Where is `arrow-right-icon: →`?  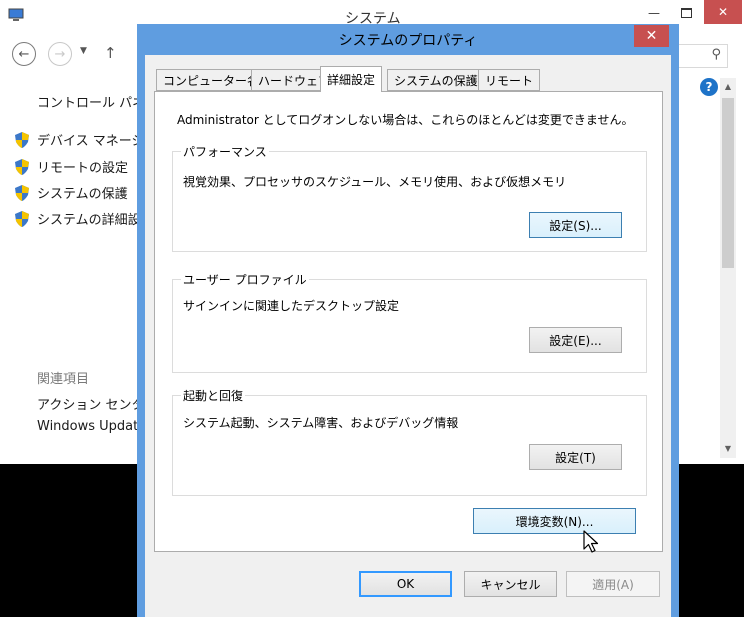
arrow-right-icon: → is located at coordinates (60, 54).